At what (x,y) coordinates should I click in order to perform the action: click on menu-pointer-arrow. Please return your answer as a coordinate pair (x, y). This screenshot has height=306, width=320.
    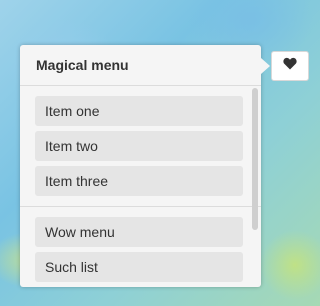
    Looking at the image, I should click on (265, 66).